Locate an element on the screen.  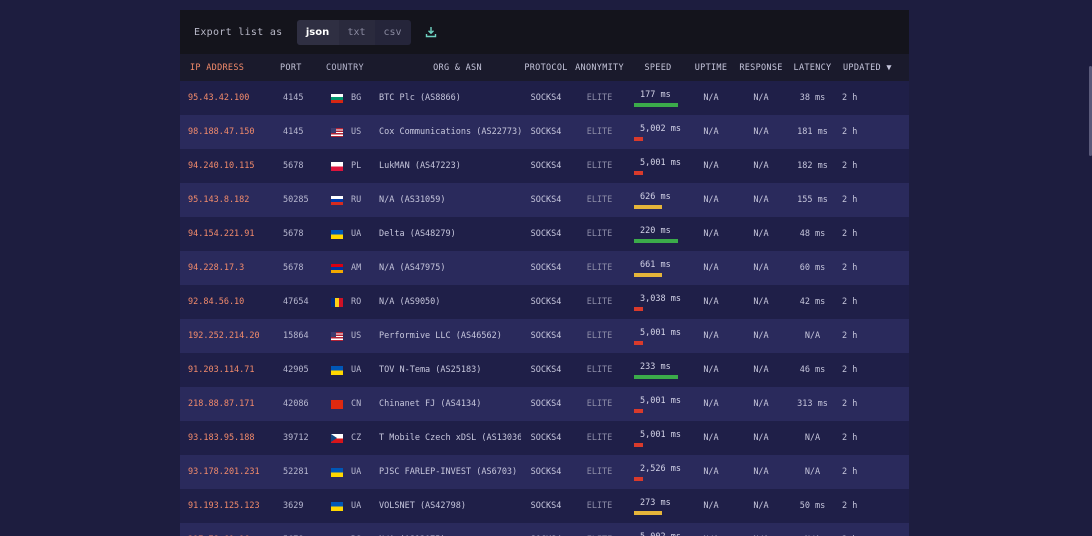
response: N/A is located at coordinates (761, 438).